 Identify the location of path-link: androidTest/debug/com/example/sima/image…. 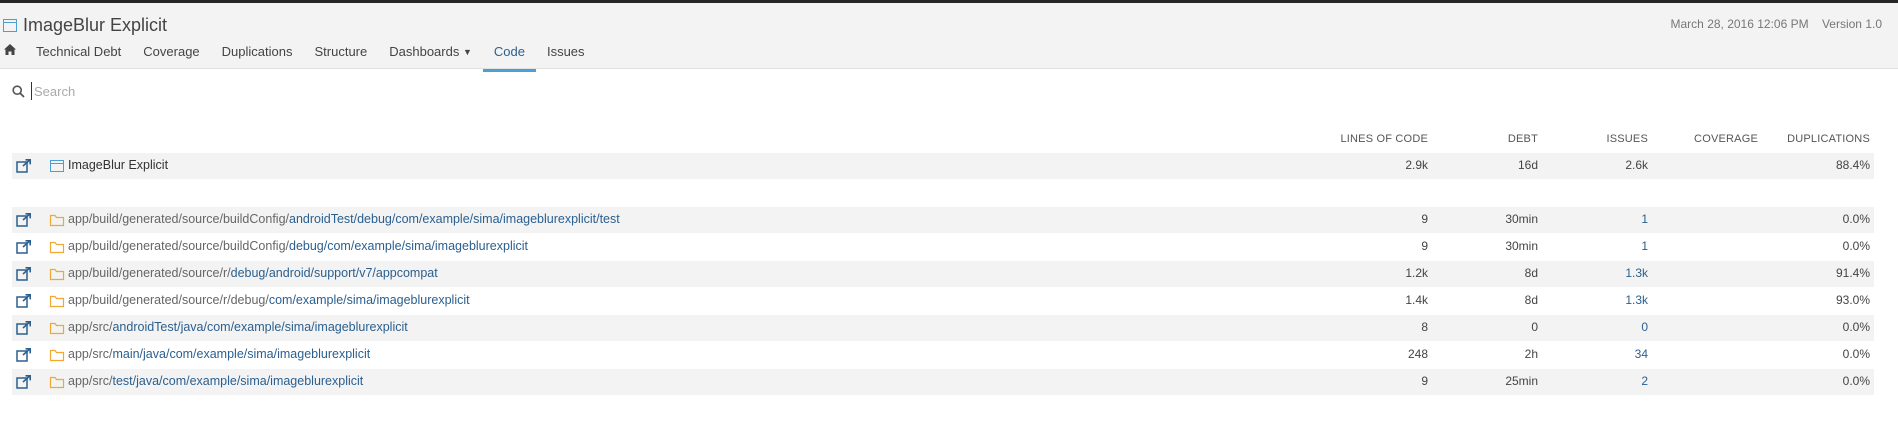
(454, 219).